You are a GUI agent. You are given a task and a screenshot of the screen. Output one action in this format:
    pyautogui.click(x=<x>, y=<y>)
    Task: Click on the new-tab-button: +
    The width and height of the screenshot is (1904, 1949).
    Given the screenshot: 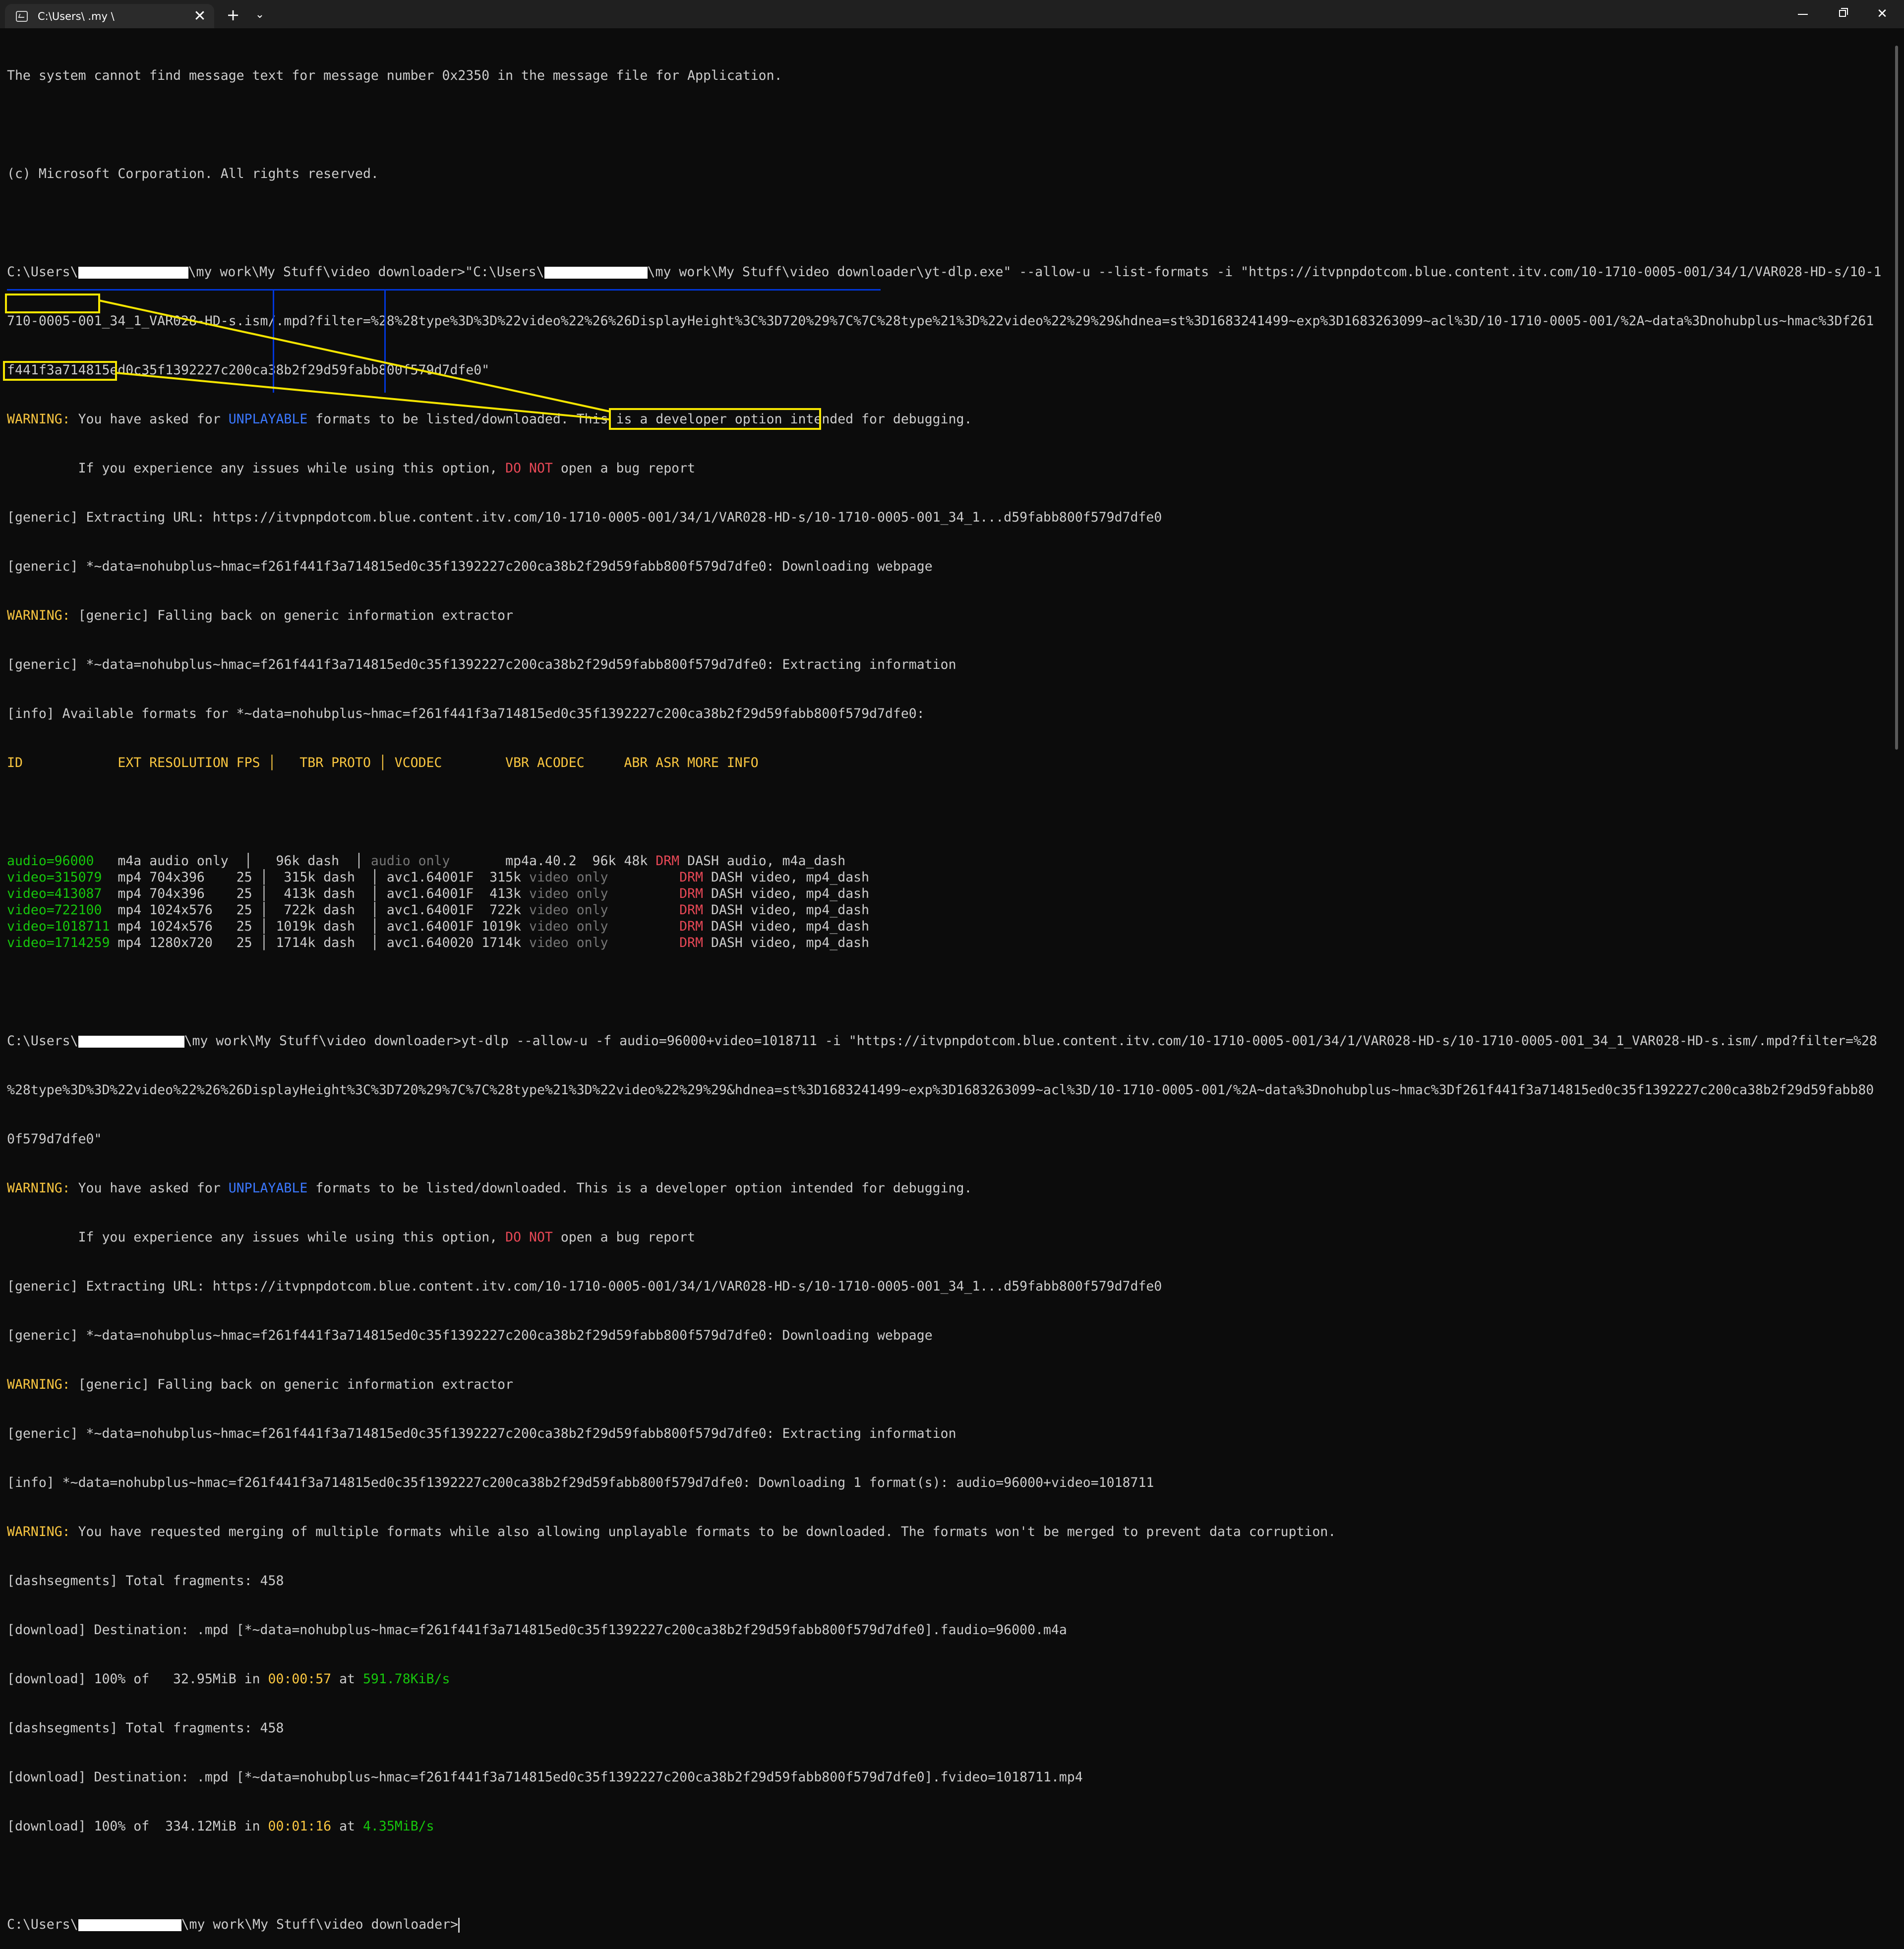 What is the action you would take?
    pyautogui.click(x=233, y=15)
    